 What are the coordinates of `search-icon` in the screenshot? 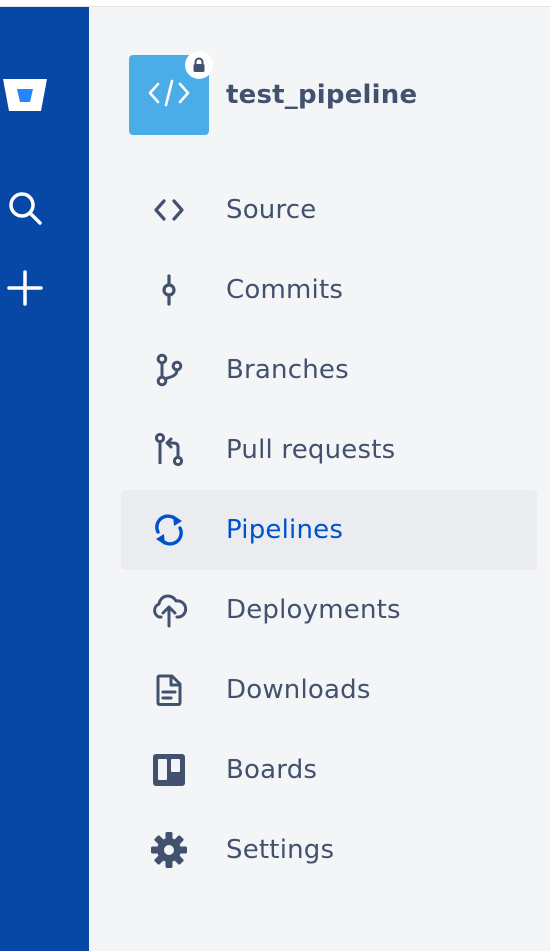 It's located at (25, 208).